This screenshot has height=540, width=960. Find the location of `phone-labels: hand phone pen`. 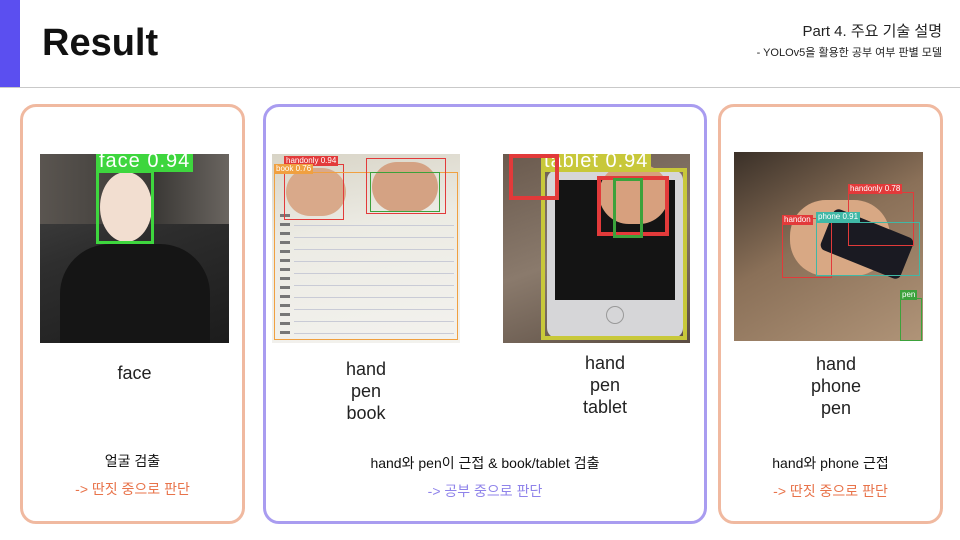

phone-labels: hand phone pen is located at coordinates (836, 386).